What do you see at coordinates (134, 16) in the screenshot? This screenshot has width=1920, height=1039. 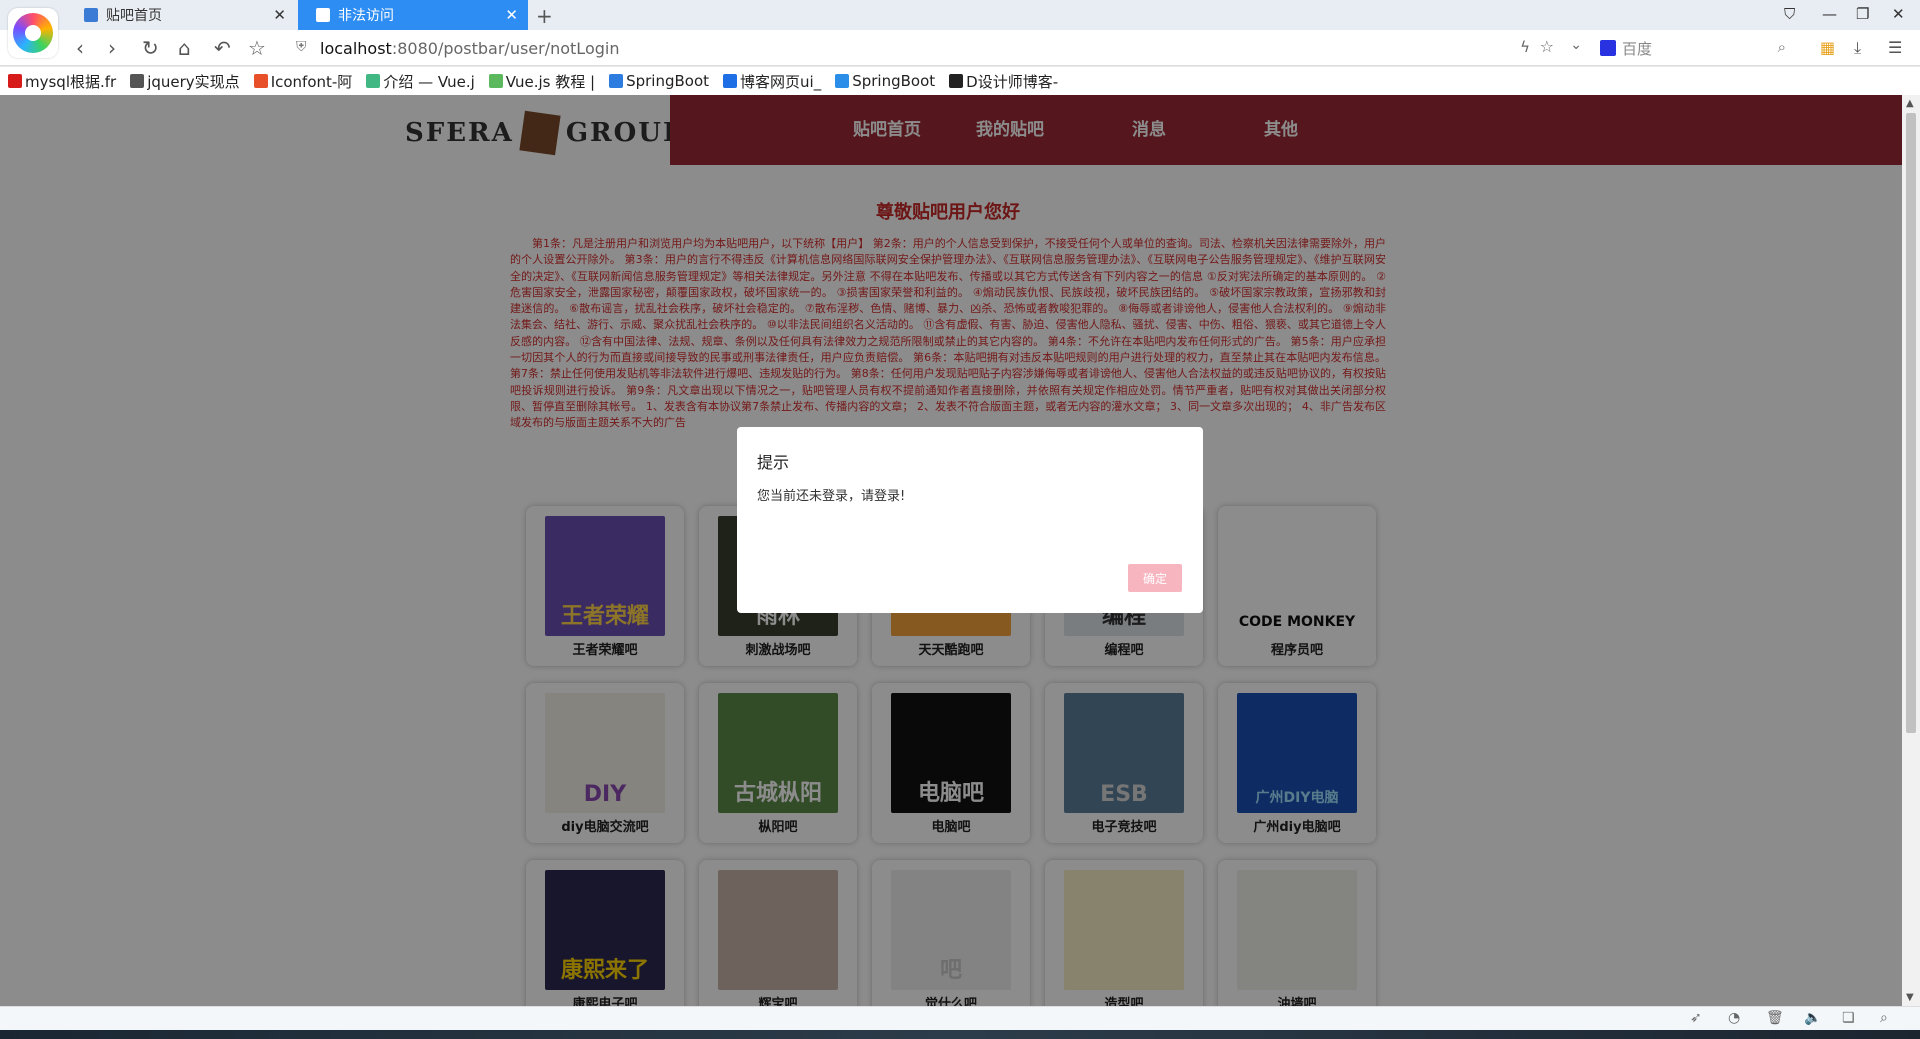 I see `tab-title: 贴吧首页` at bounding box center [134, 16].